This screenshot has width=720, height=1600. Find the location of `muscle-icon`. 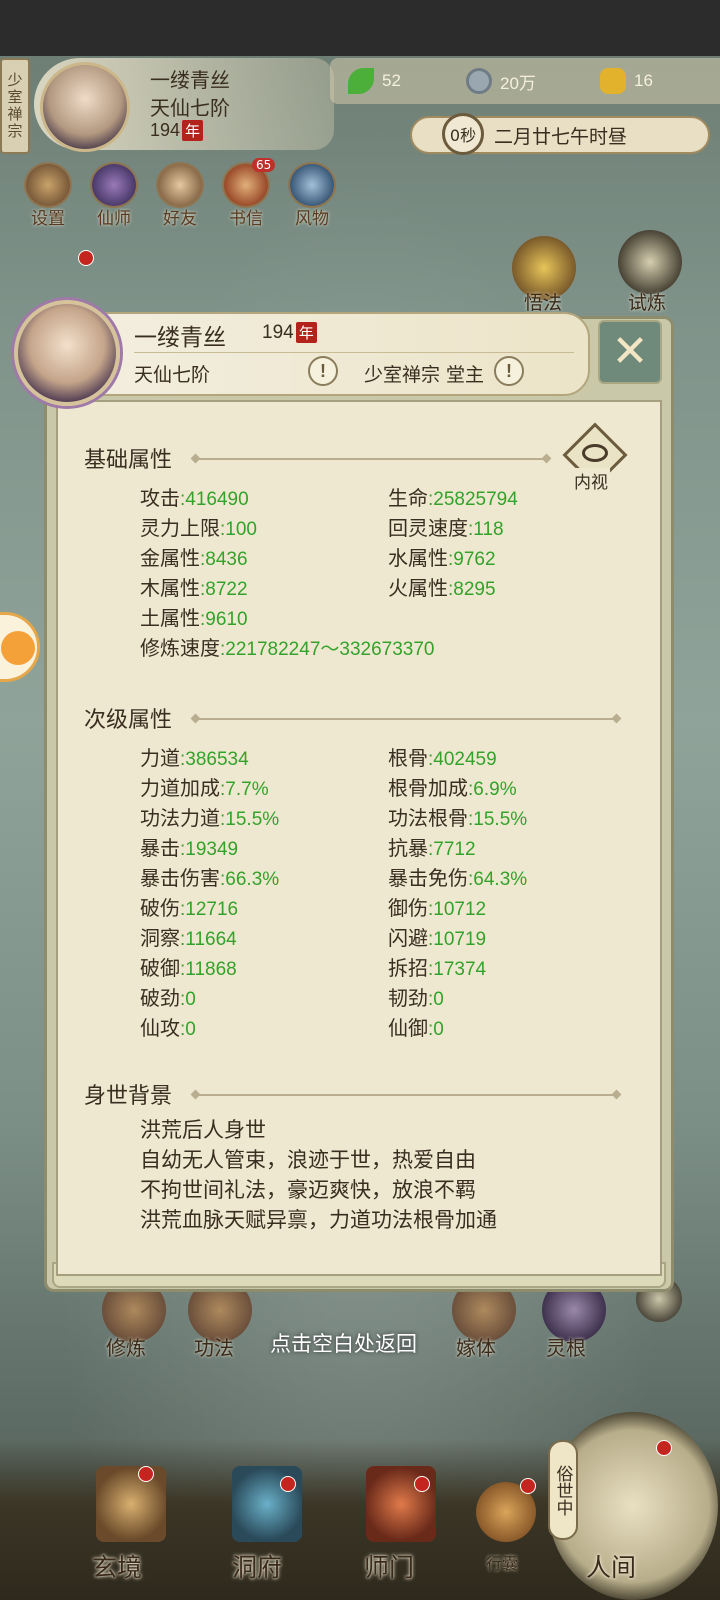

muscle-icon is located at coordinates (613, 81).